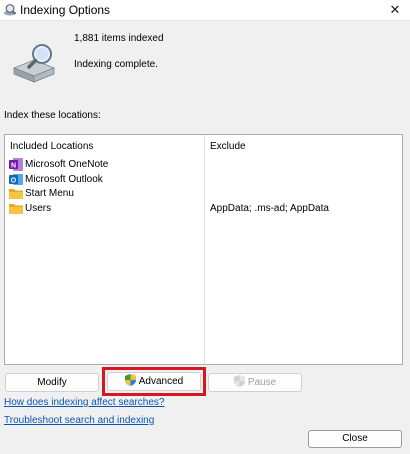 Image resolution: width=410 pixels, height=454 pixels. I want to click on onenote-icon: N, so click(16, 164).